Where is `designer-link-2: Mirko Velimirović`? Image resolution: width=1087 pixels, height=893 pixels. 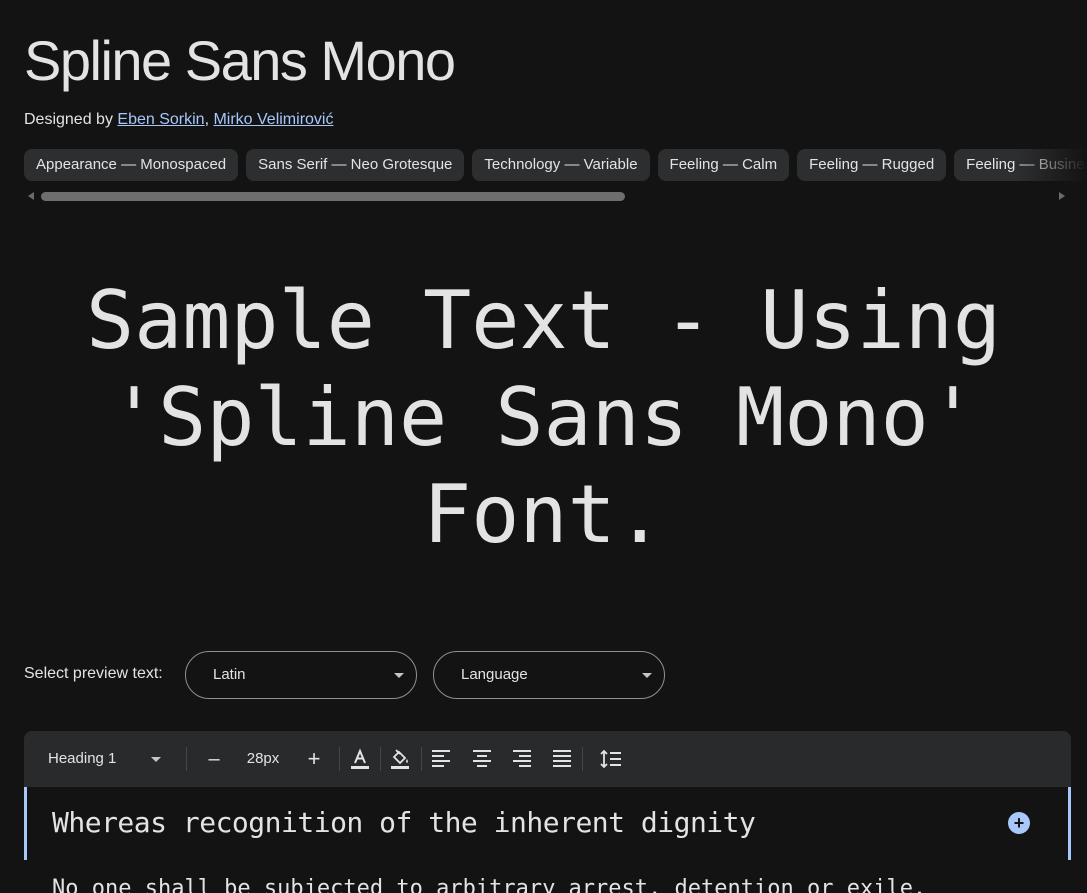
designer-link-2: Mirko Velimirović is located at coordinates (273, 119).